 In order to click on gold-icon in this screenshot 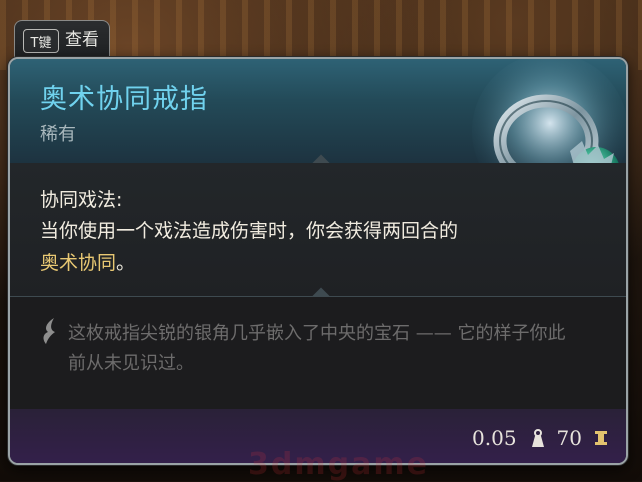, I will do `click(601, 438)`.